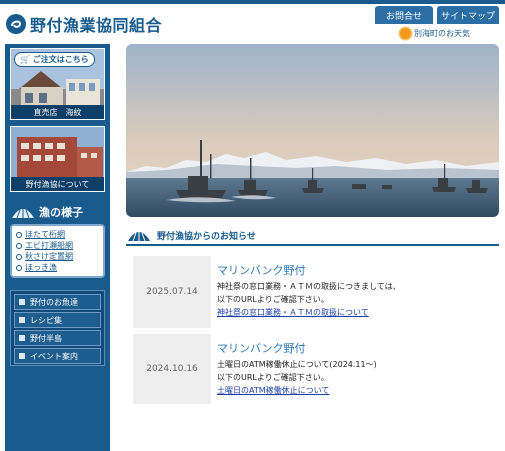 This screenshot has width=505, height=451. I want to click on weather-link: 別海町のお天気, so click(435, 33).